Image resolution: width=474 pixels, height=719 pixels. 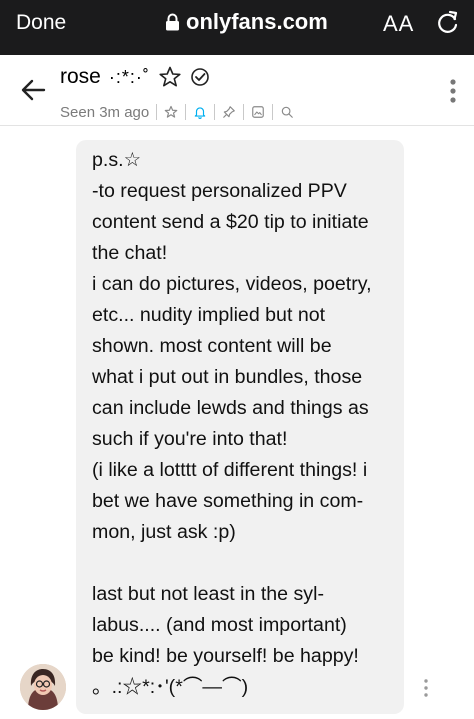 I want to click on message-line: such if you're into that!, so click(x=190, y=439).